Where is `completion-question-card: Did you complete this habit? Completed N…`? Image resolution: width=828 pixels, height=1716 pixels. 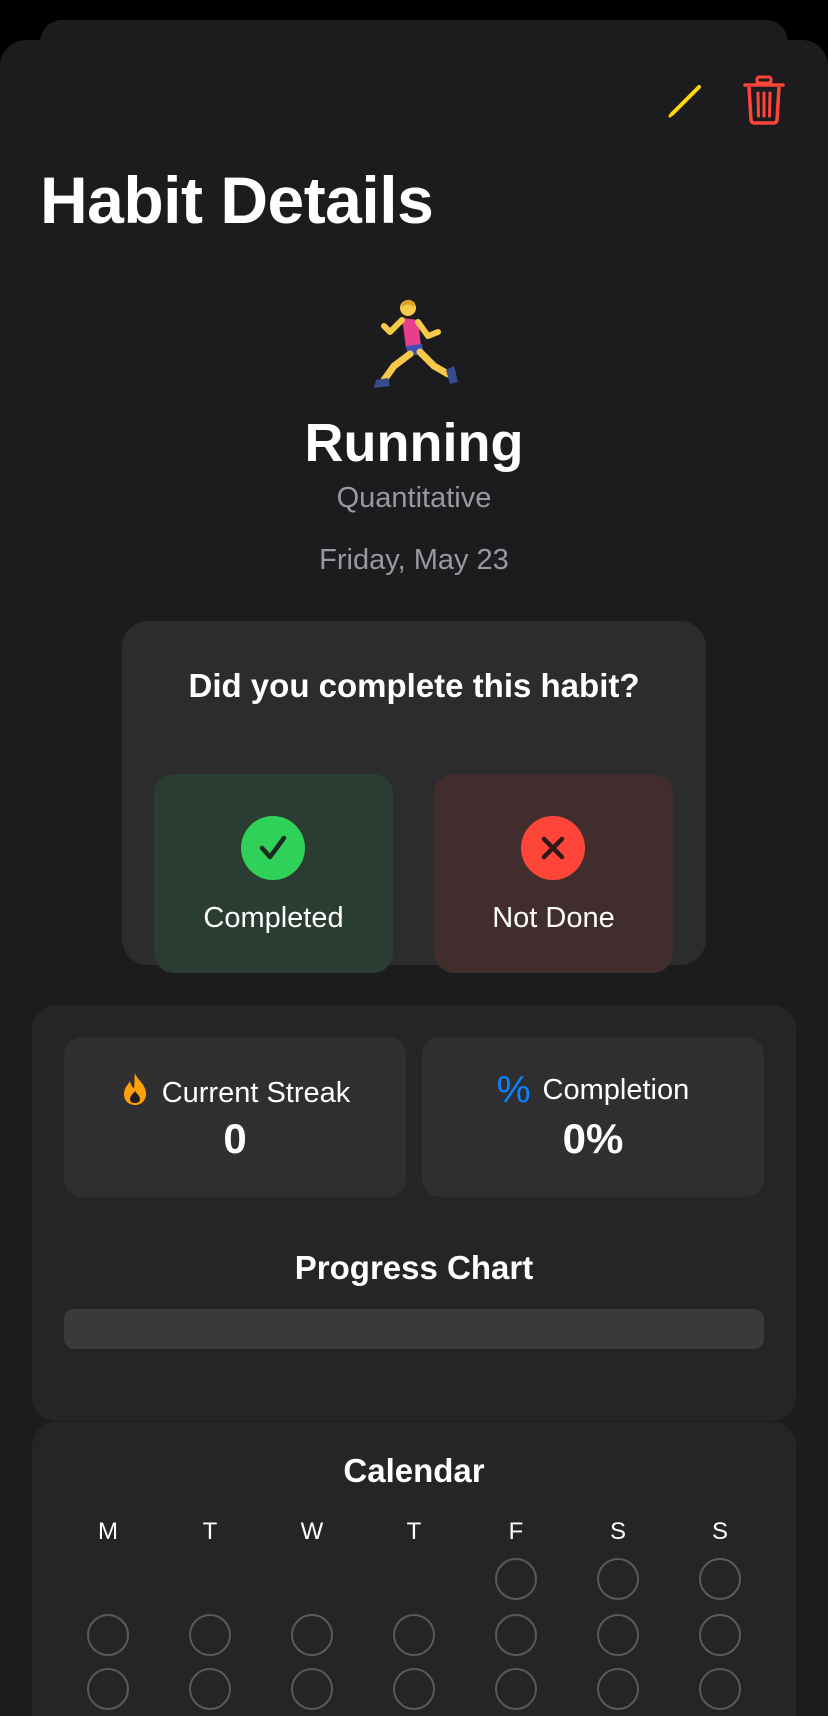
completion-question-card: Did you complete this habit? Completed N… is located at coordinates (414, 797).